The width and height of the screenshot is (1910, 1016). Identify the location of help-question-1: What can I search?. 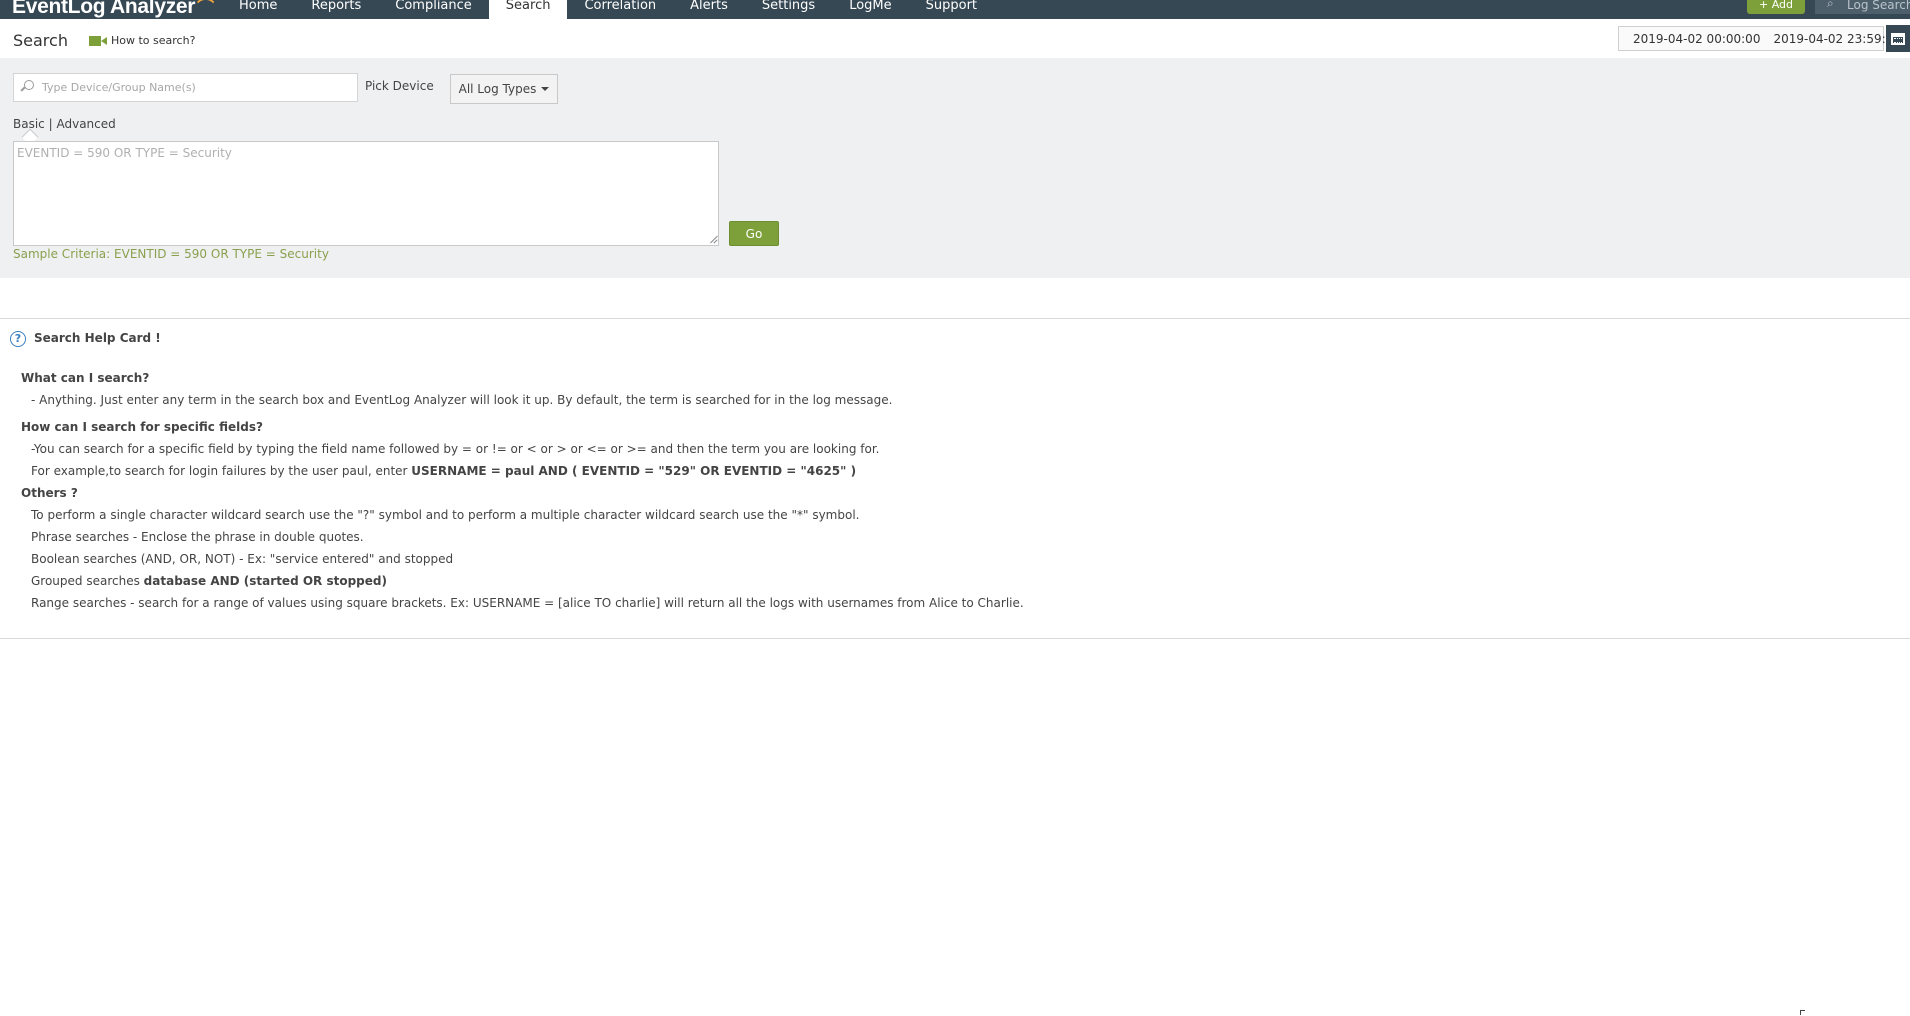
(85, 378).